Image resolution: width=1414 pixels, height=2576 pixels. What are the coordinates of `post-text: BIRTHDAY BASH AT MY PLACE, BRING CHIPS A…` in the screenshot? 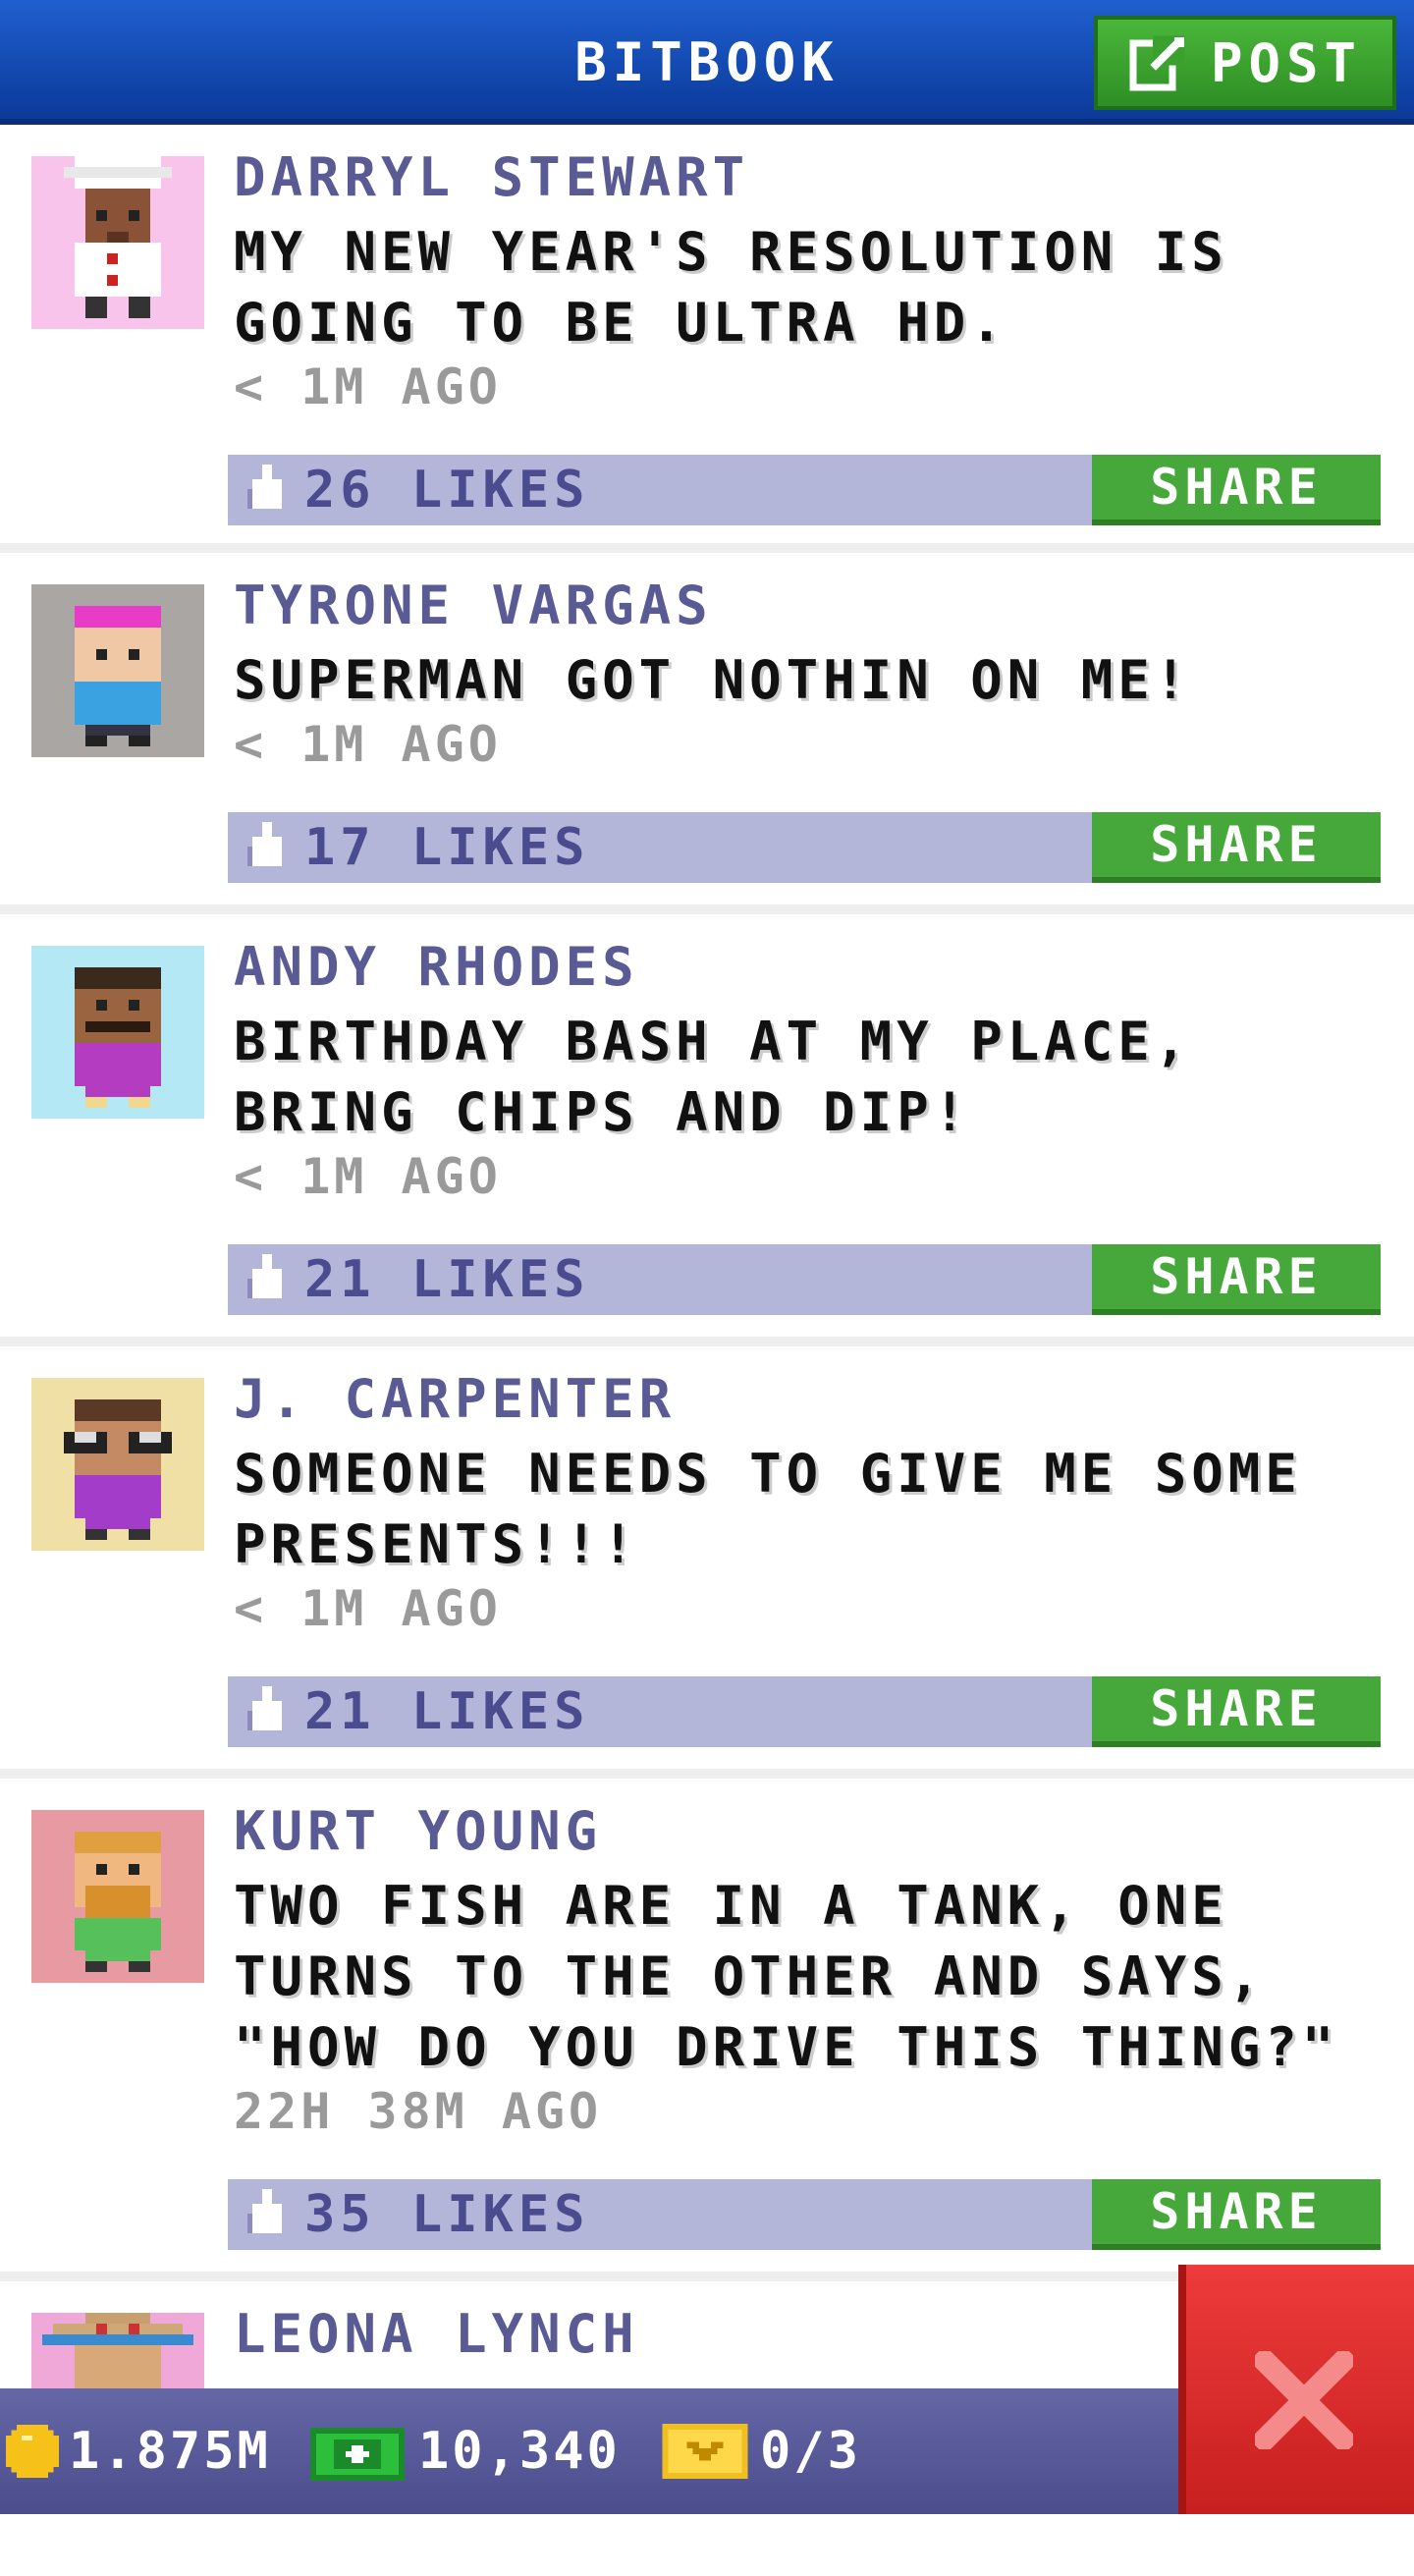 It's located at (713, 1077).